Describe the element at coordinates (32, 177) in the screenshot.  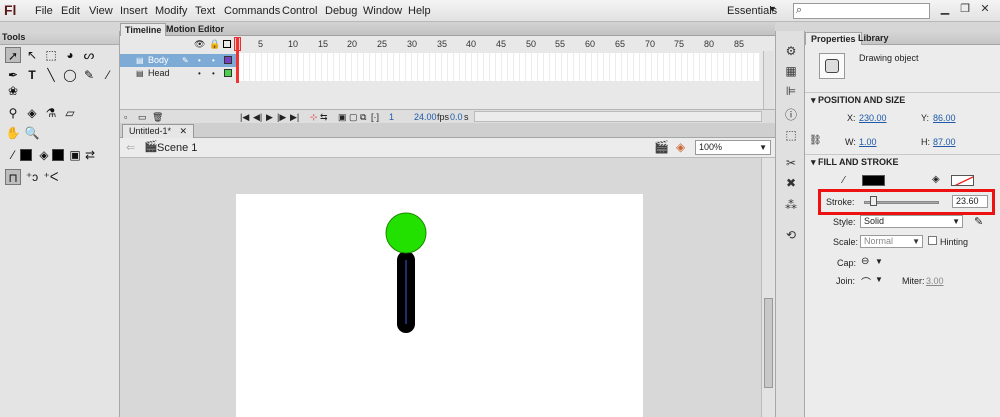
I see `snap-to-objects-icon: ⁺ͻ` at that location.